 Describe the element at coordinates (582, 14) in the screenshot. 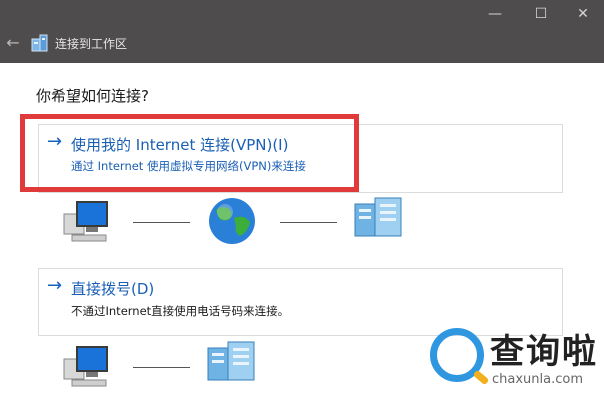

I see `close-button: ✕` at that location.